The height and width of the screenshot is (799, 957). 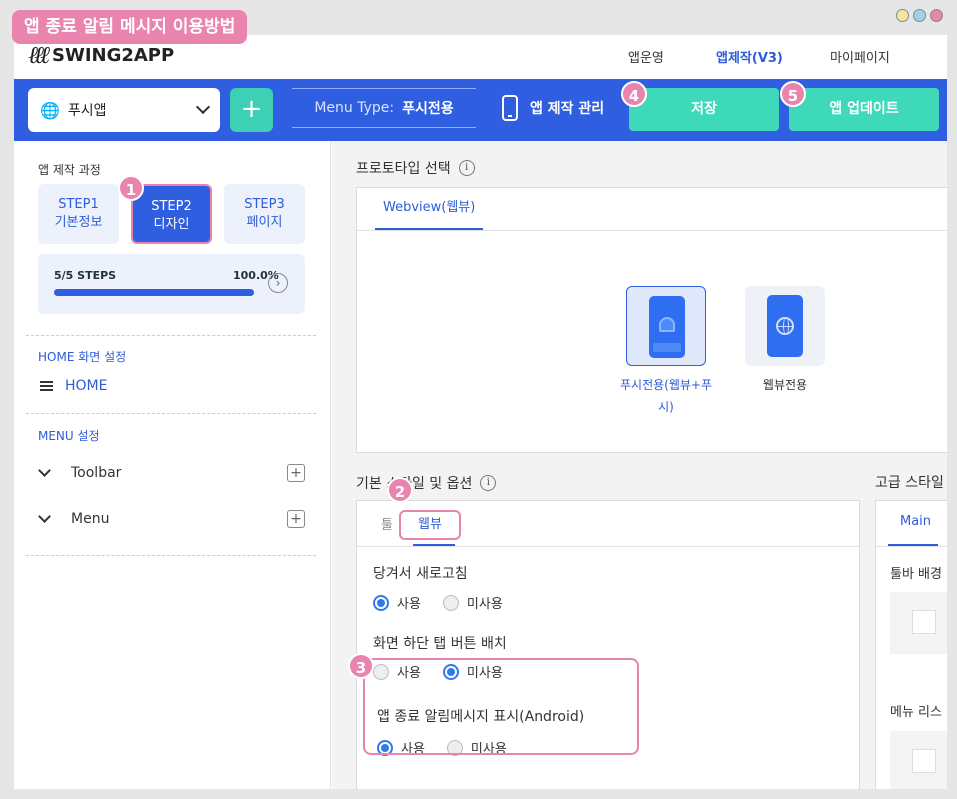 I want to click on step3-button: STEP3 페이지, so click(x=264, y=214).